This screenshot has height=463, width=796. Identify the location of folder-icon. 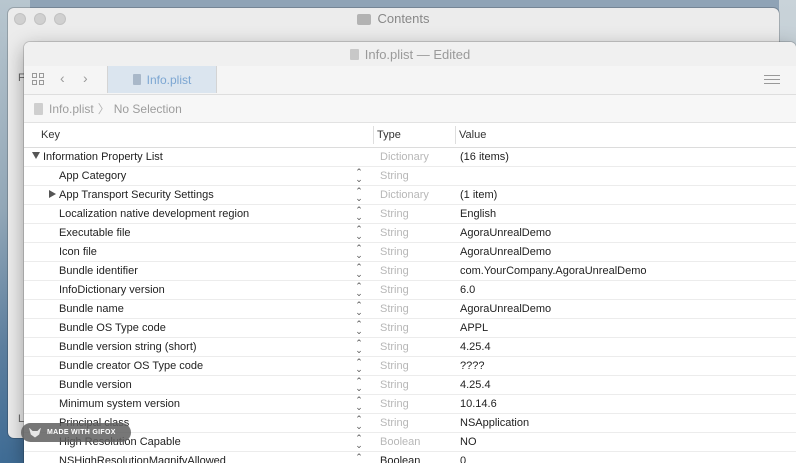
(364, 19).